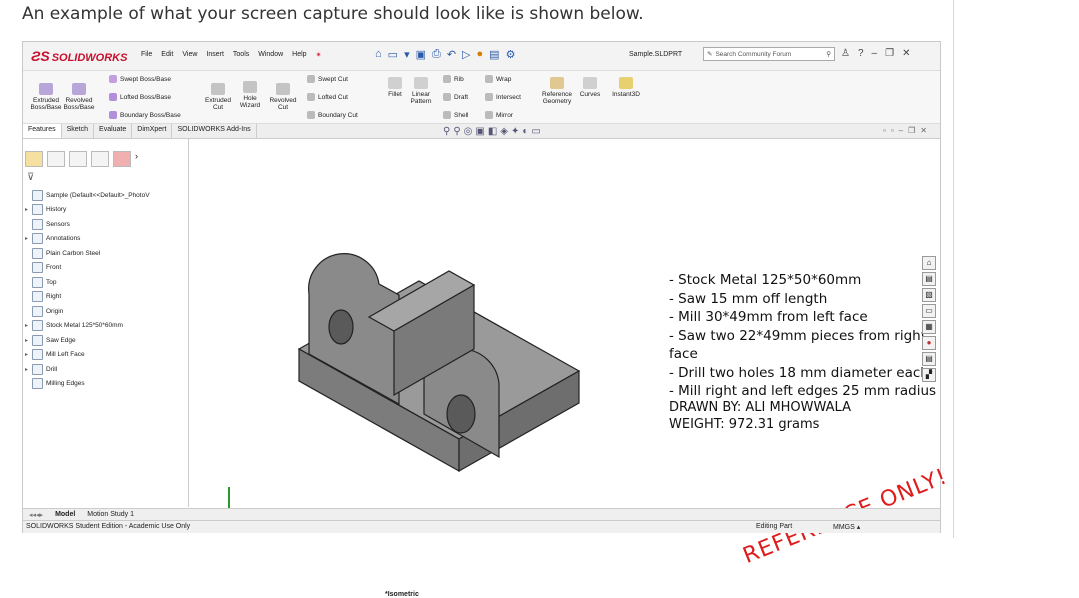 The height and width of the screenshot is (598, 1079). Describe the element at coordinates (34, 159) in the screenshot. I see `feature-manager-tab-icon` at that location.